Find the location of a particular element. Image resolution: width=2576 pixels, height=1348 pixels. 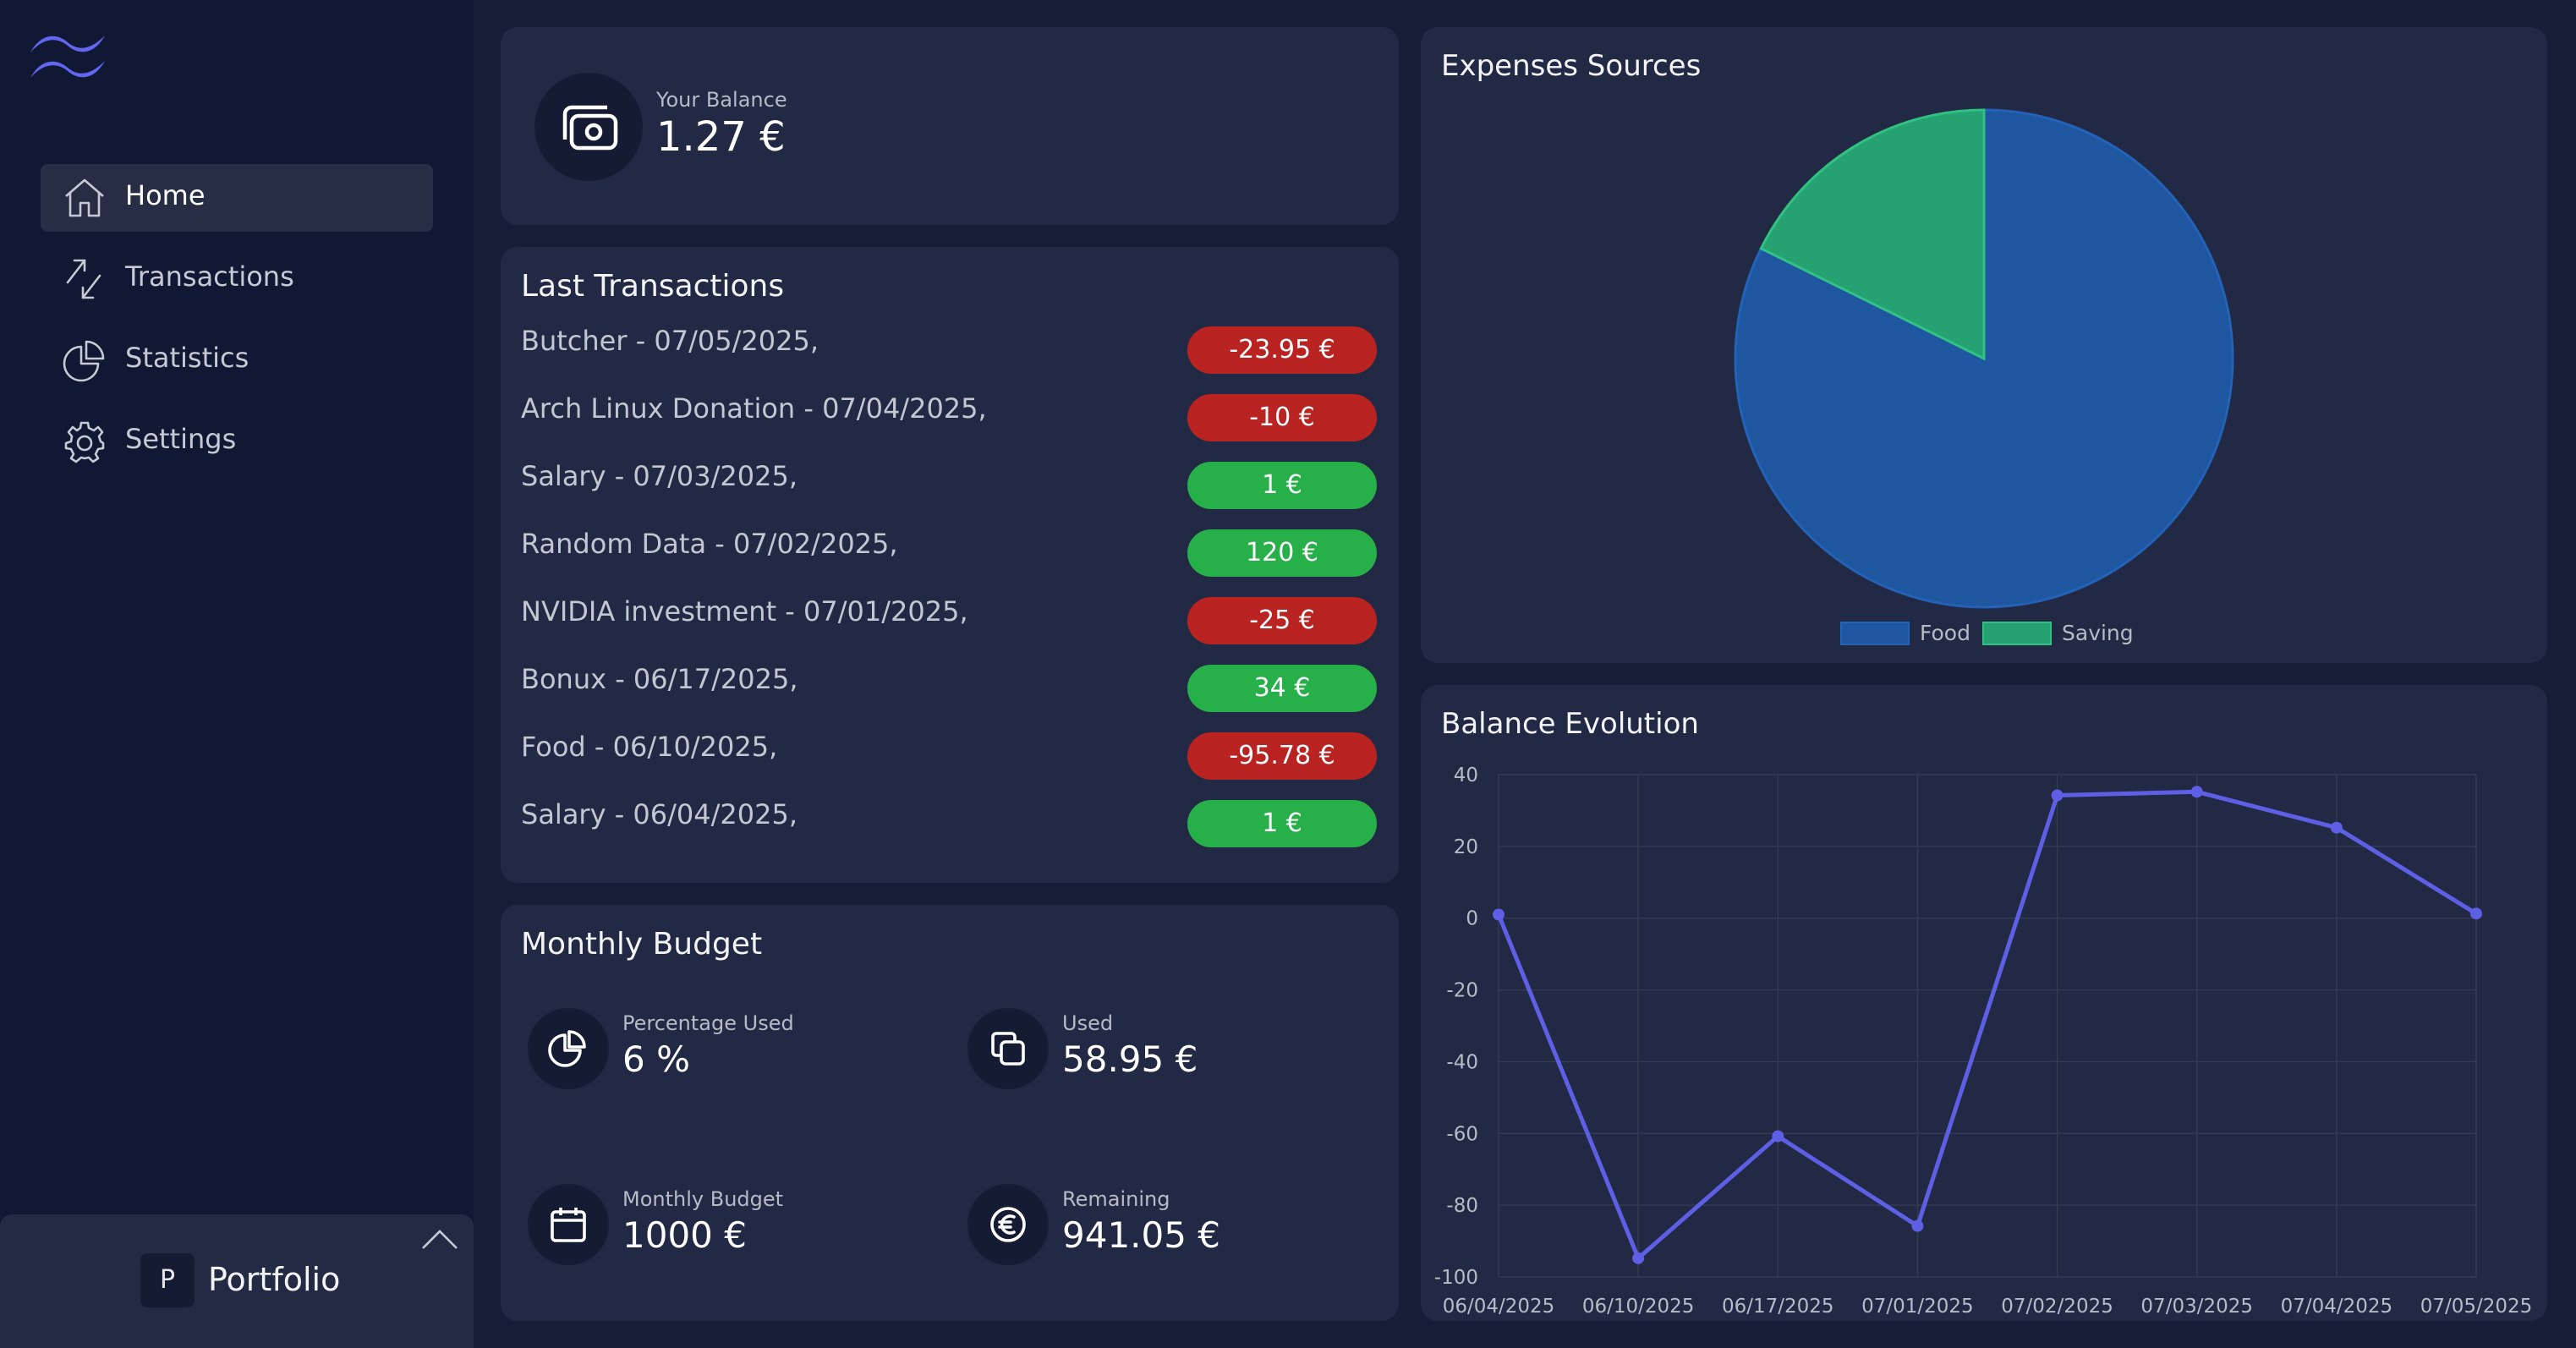

calendar-icon is located at coordinates (568, 1224).